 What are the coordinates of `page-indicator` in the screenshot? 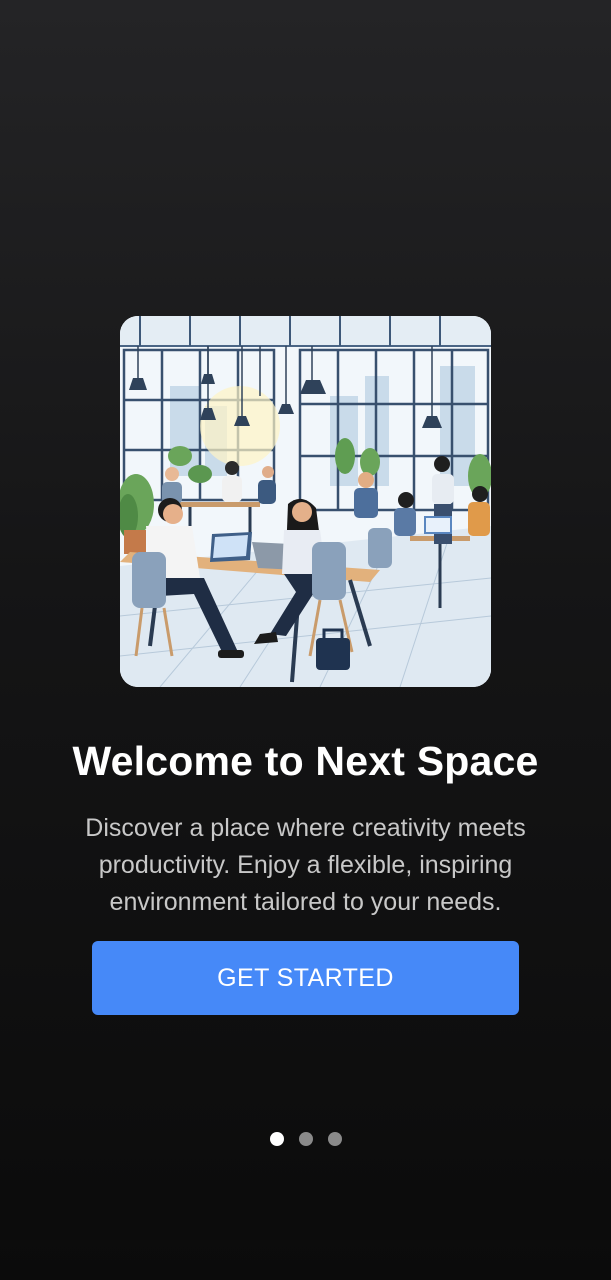 It's located at (305, 1139).